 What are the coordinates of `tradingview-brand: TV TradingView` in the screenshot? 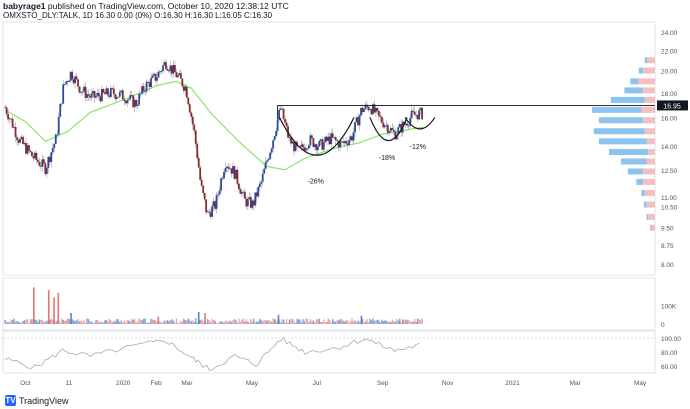 It's located at (37, 400).